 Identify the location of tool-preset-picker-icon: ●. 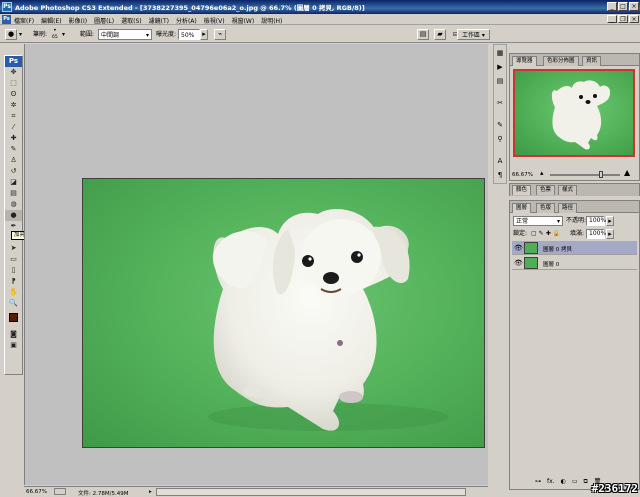
(11, 34).